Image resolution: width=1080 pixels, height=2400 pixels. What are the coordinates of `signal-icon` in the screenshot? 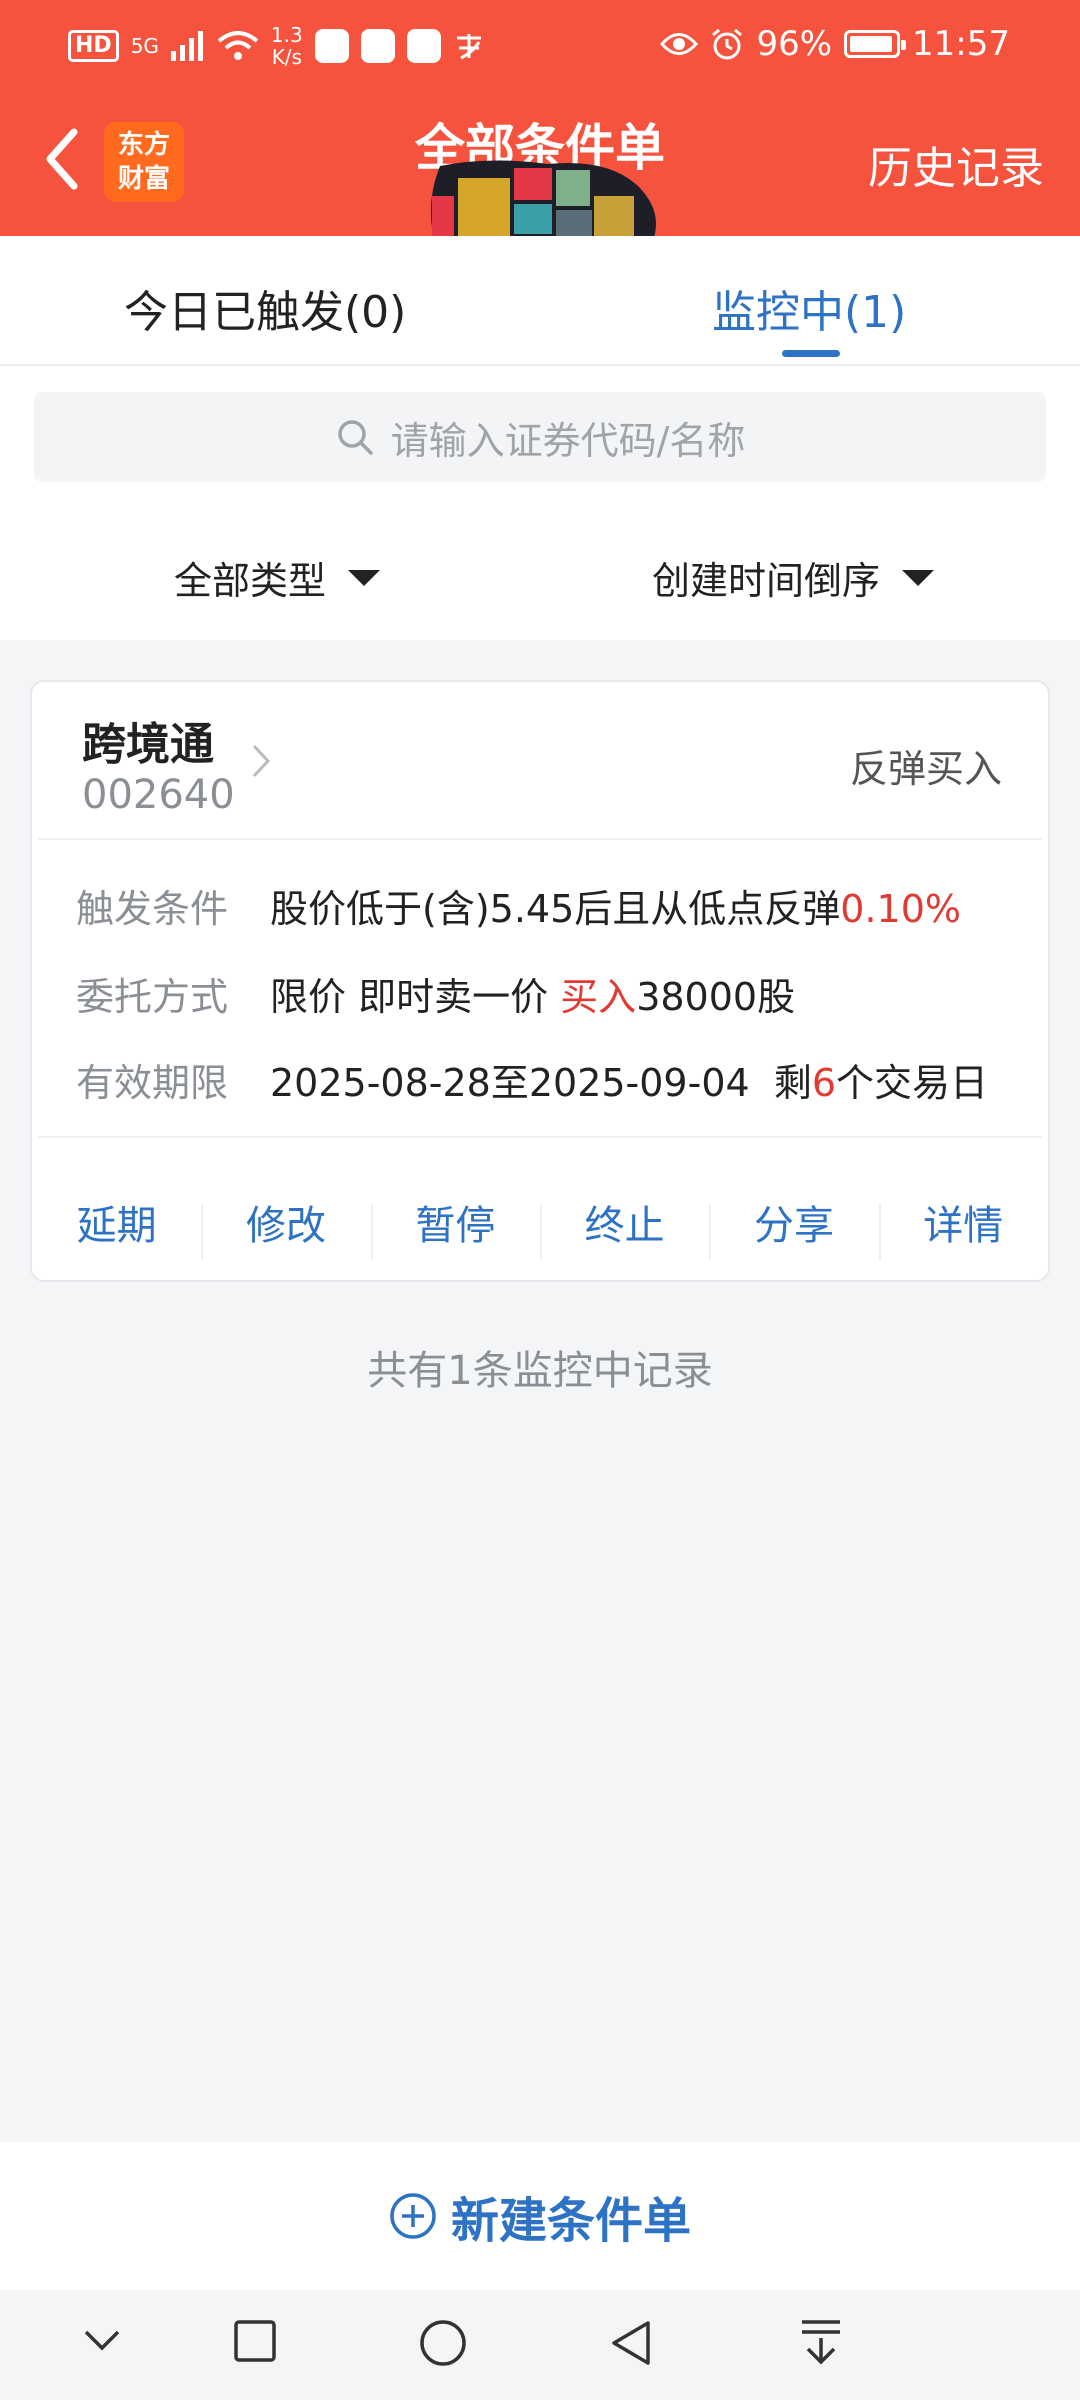 It's located at (186, 46).